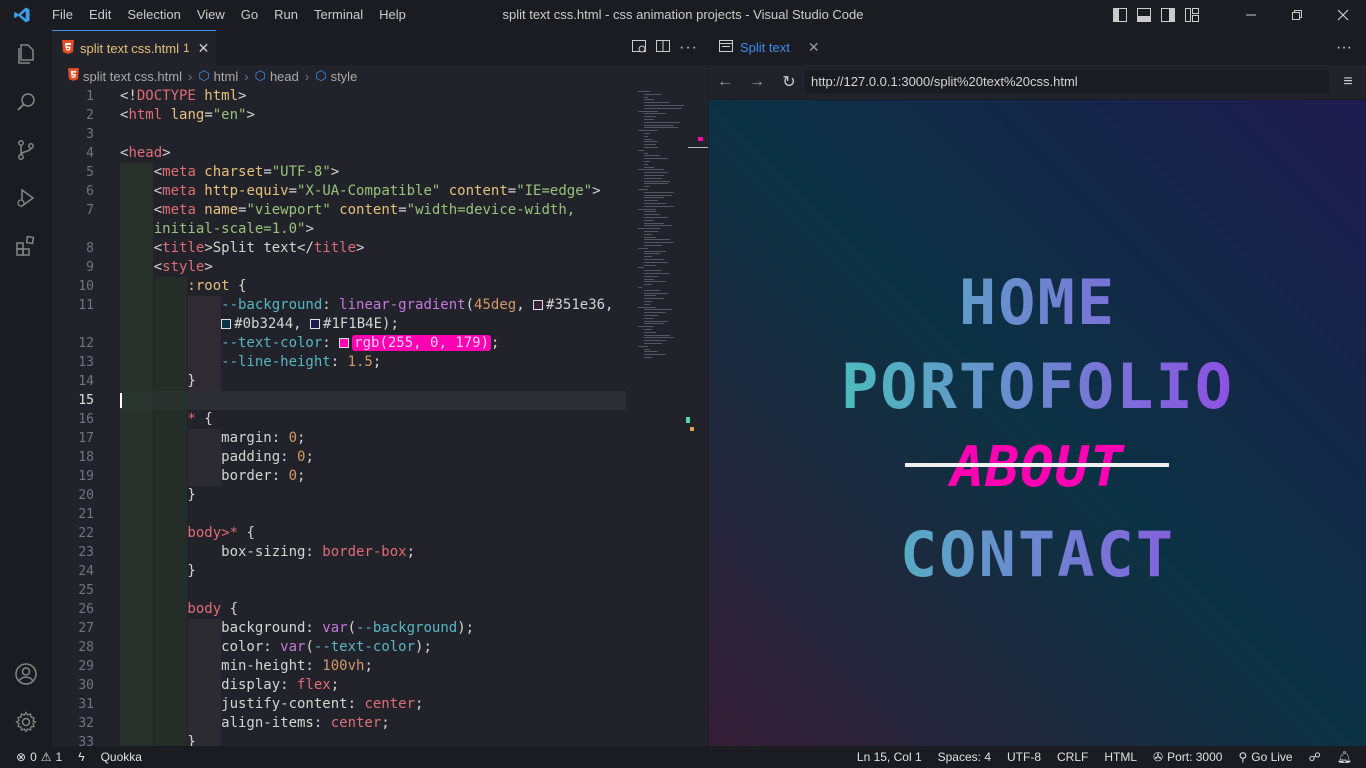  Describe the element at coordinates (86, 438) in the screenshot. I see `line-number: 17` at that location.